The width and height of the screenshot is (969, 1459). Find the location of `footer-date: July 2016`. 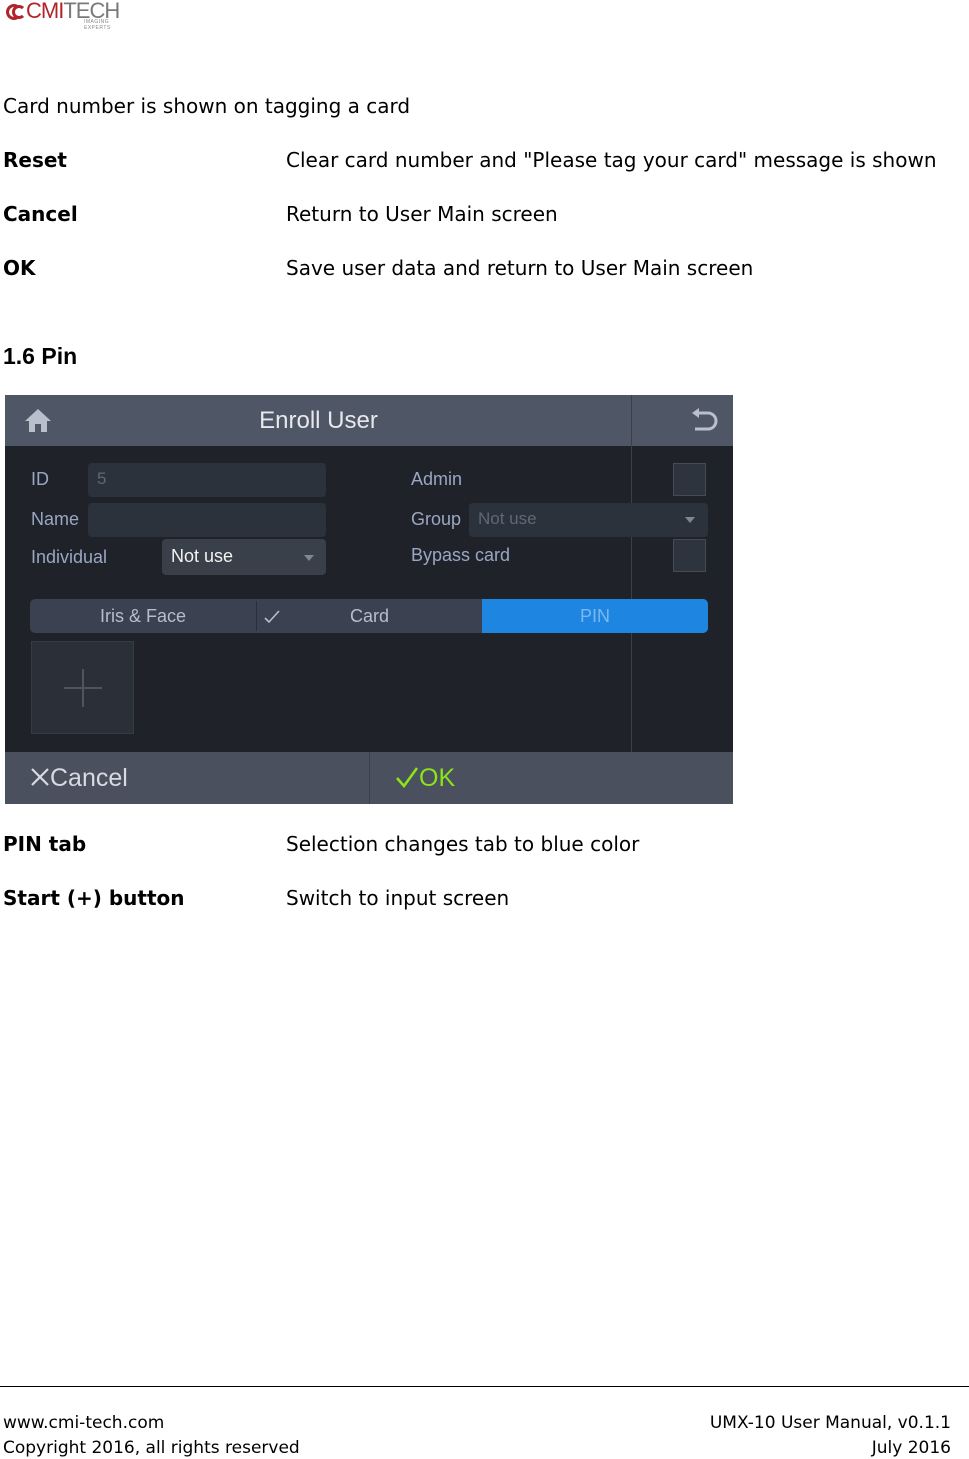

footer-date: July 2016 is located at coordinates (911, 1448).